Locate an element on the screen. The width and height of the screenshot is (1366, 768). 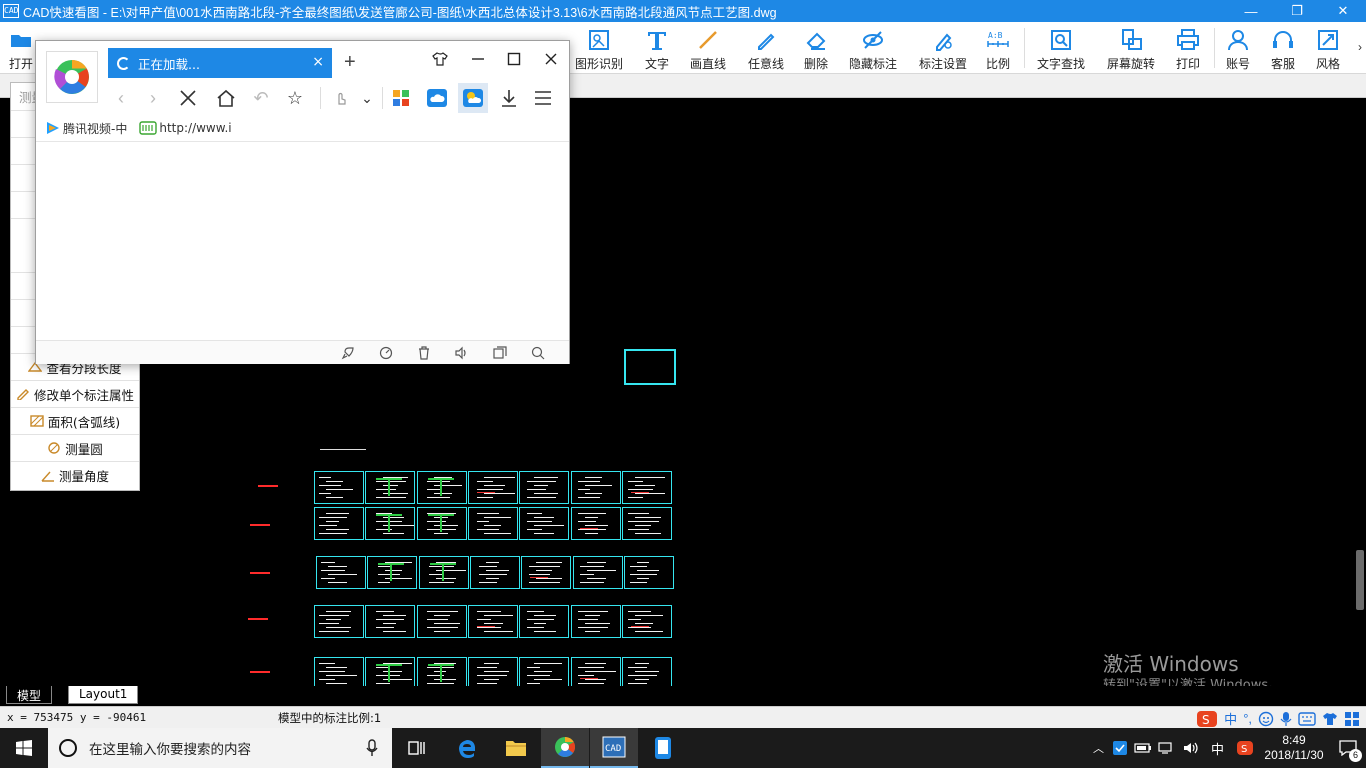
skin-shirt-icon is located at coordinates (1330, 719).